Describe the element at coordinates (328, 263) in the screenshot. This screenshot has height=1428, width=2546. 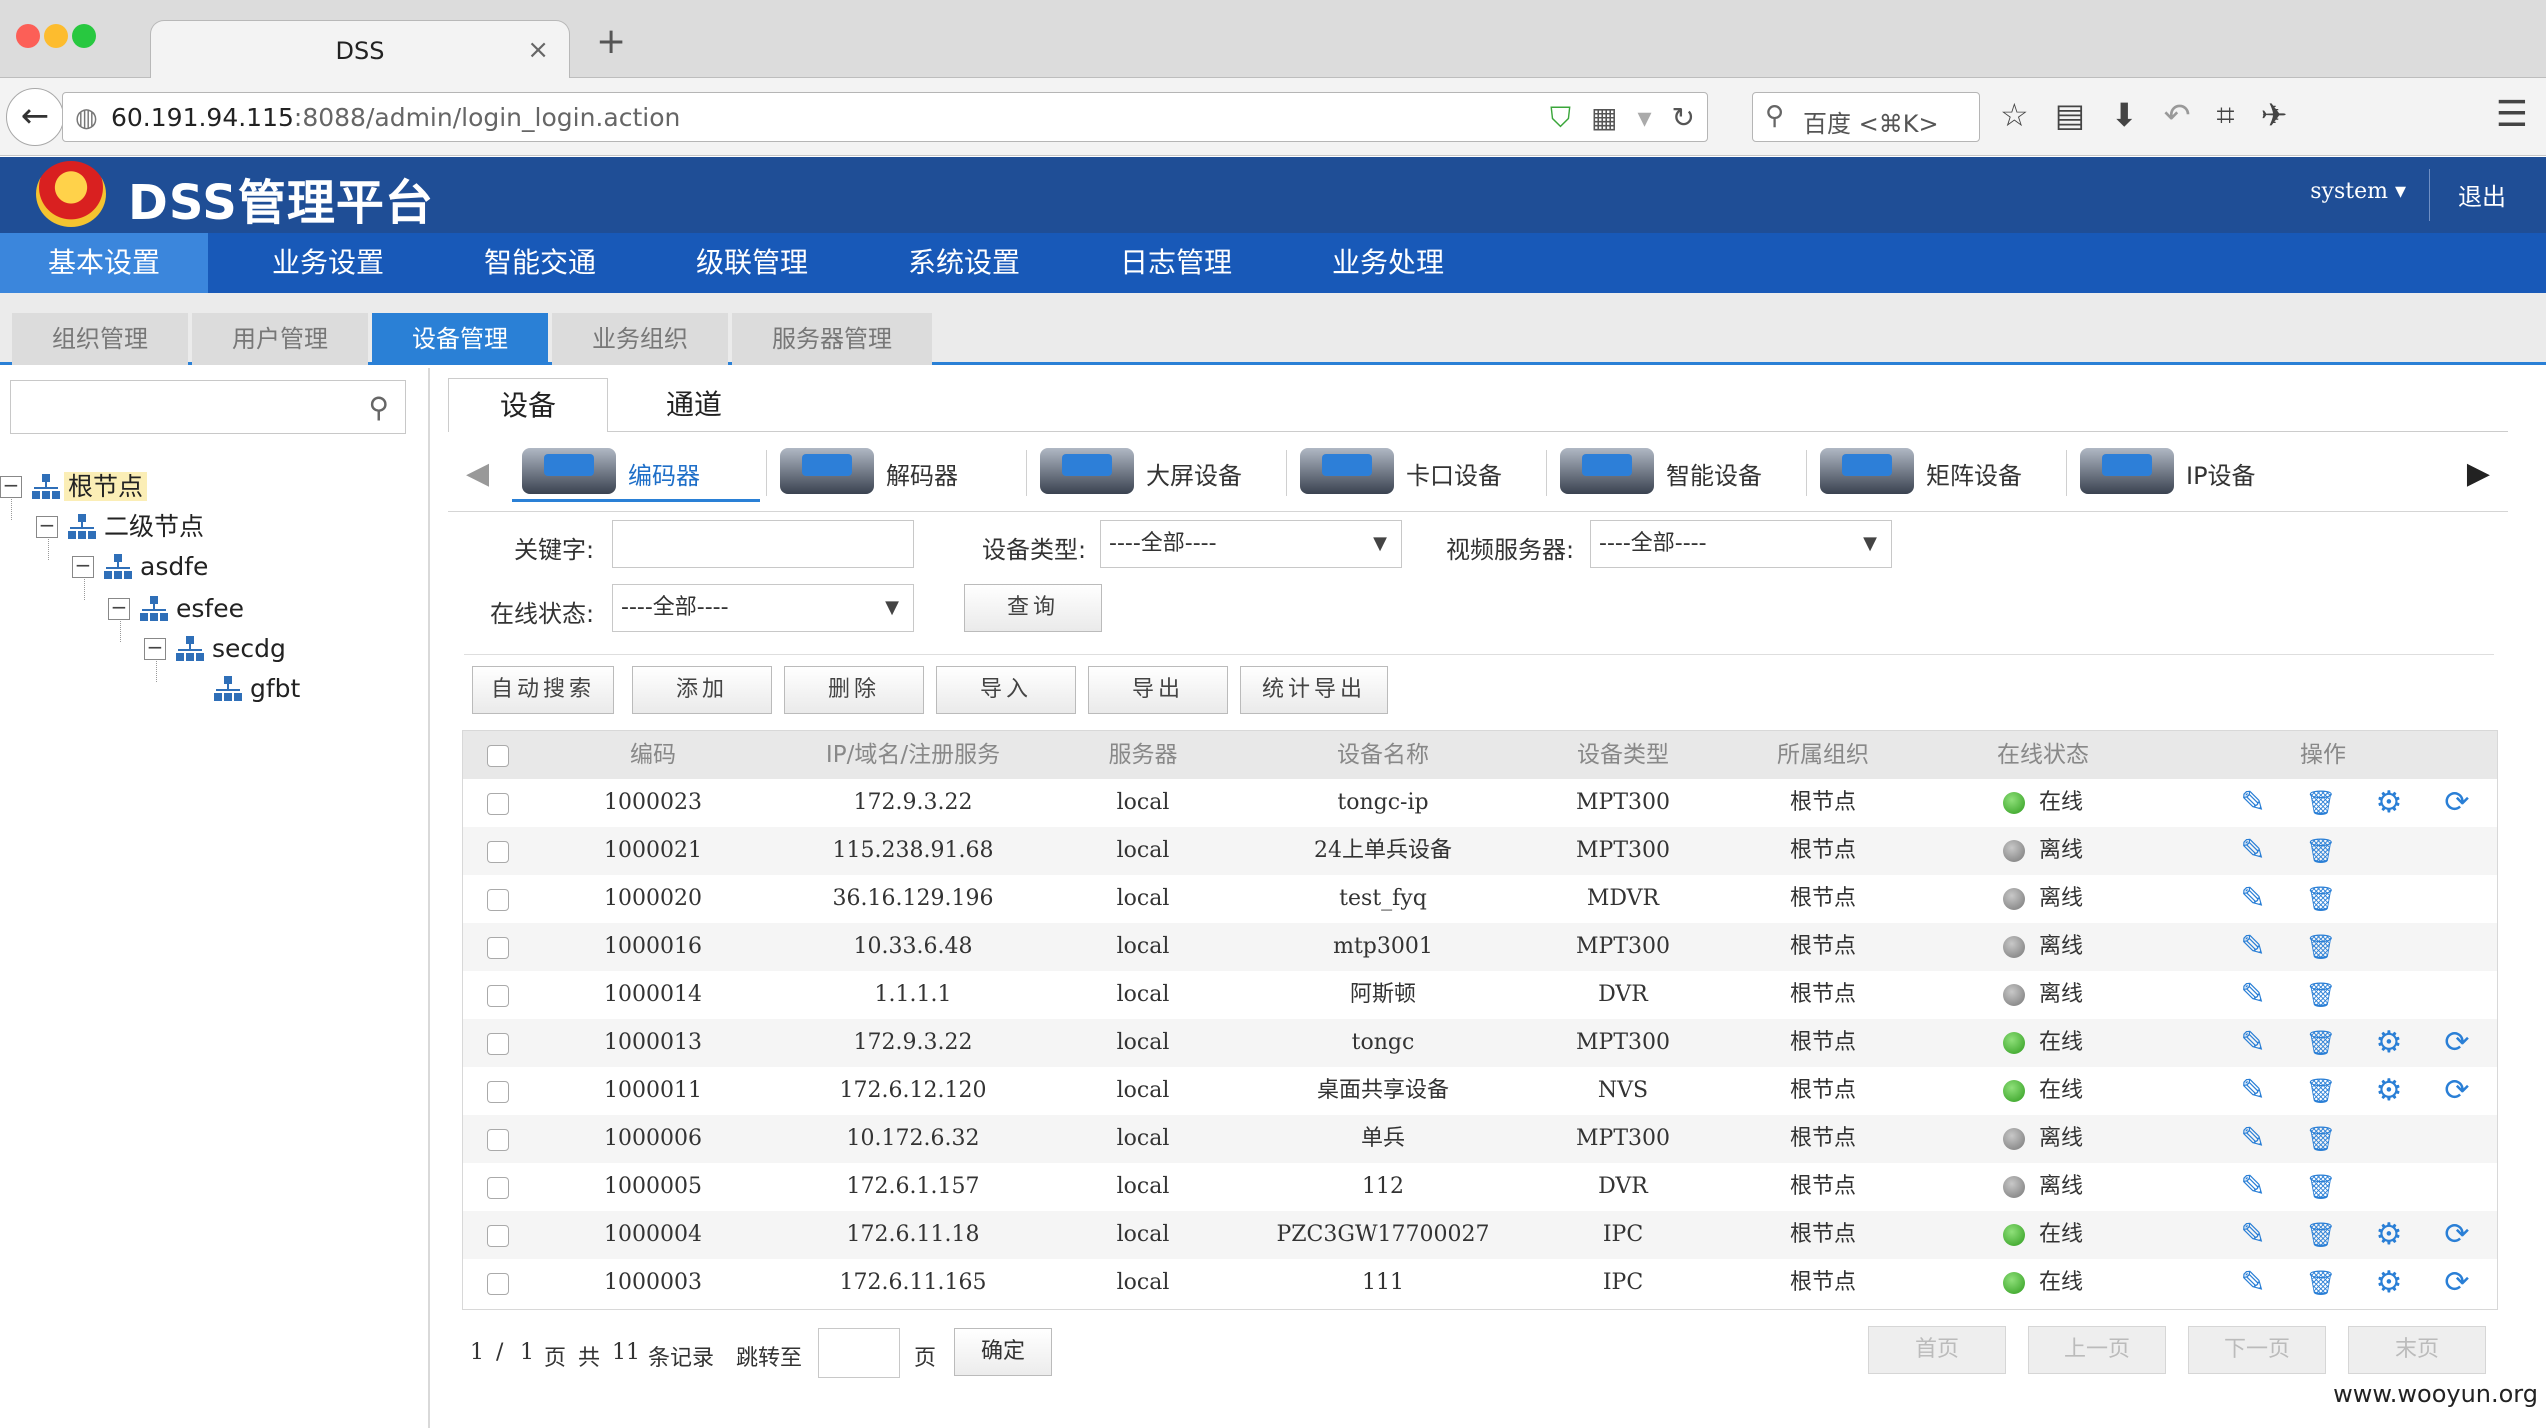
I see `nav-business-settings: 业务设置` at that location.